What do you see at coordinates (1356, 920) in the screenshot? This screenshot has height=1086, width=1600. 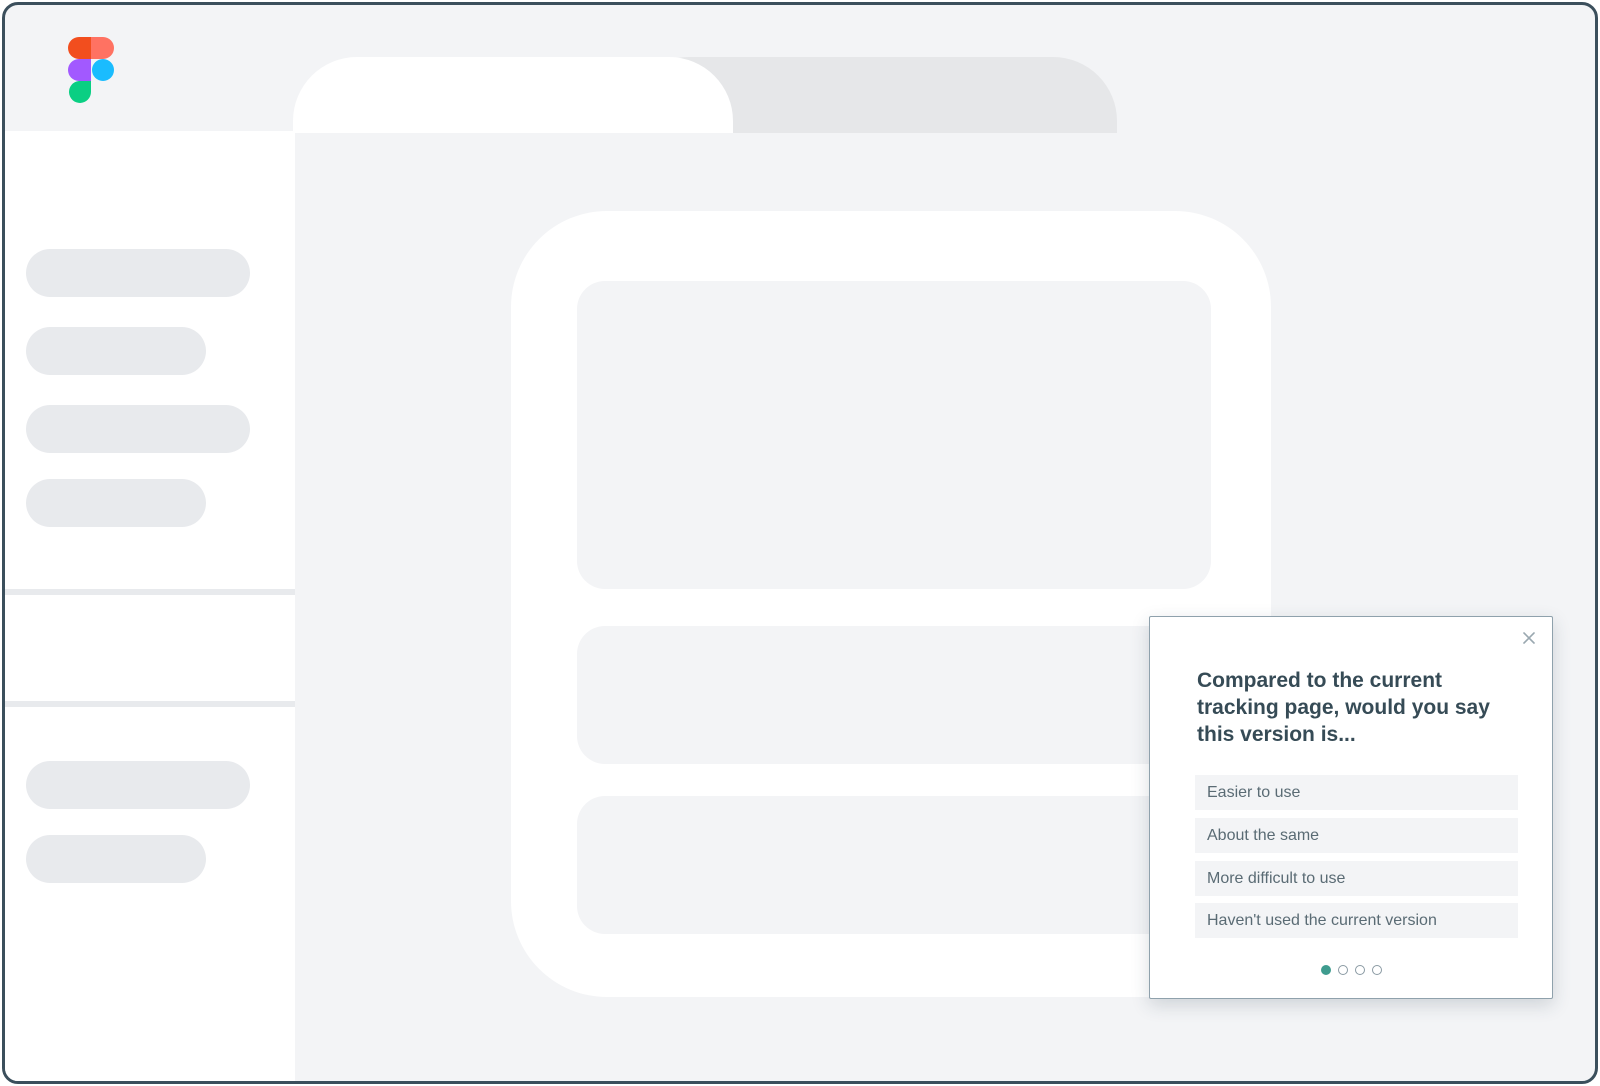 I see `survey-option-not-used: Haven't used the current version` at bounding box center [1356, 920].